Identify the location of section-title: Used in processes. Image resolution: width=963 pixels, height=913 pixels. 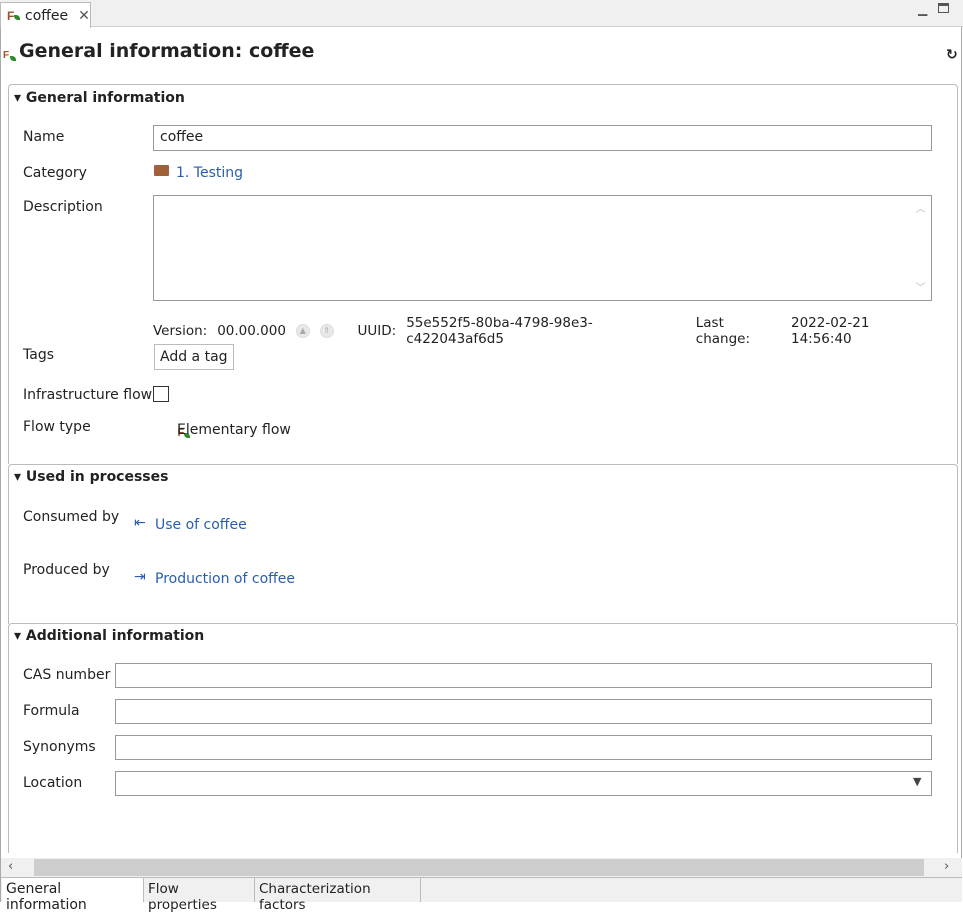
(97, 477).